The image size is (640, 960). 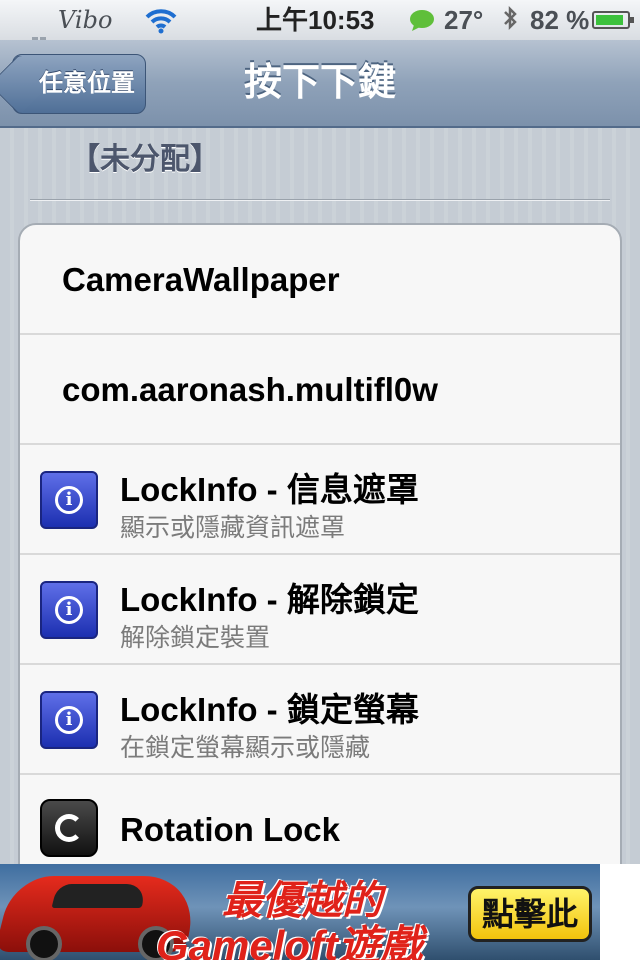 I want to click on list-item-title: Rotation Lock, so click(x=230, y=829).